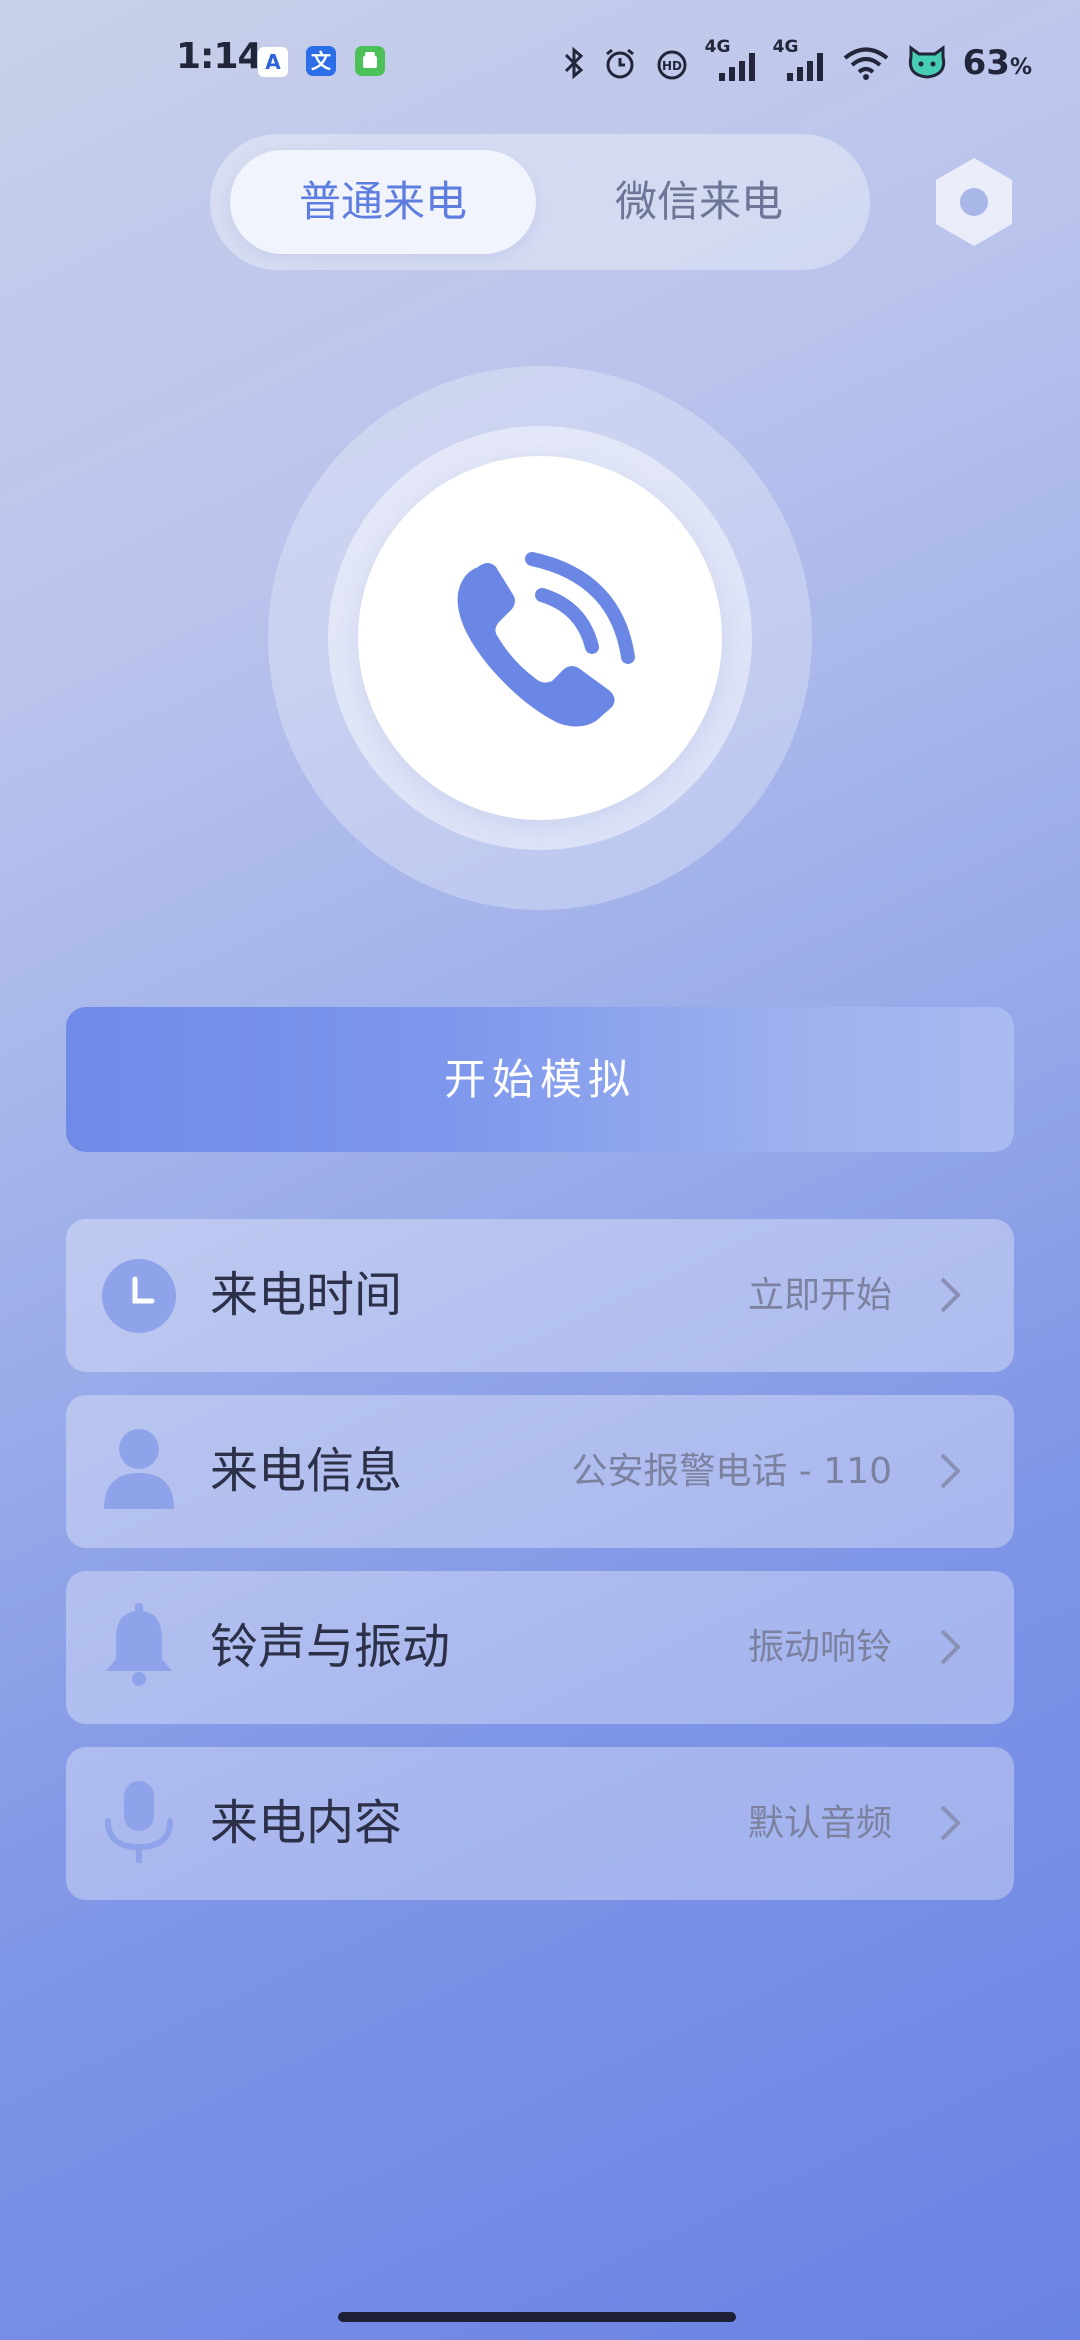  Describe the element at coordinates (819, 1647) in the screenshot. I see `row-value: 振动响铃` at that location.